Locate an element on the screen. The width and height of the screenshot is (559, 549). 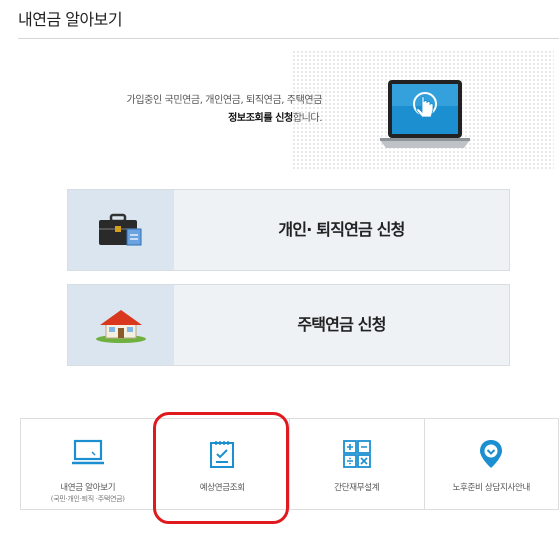
menu-financial-planning: 간단재무설계 is located at coordinates (357, 464).